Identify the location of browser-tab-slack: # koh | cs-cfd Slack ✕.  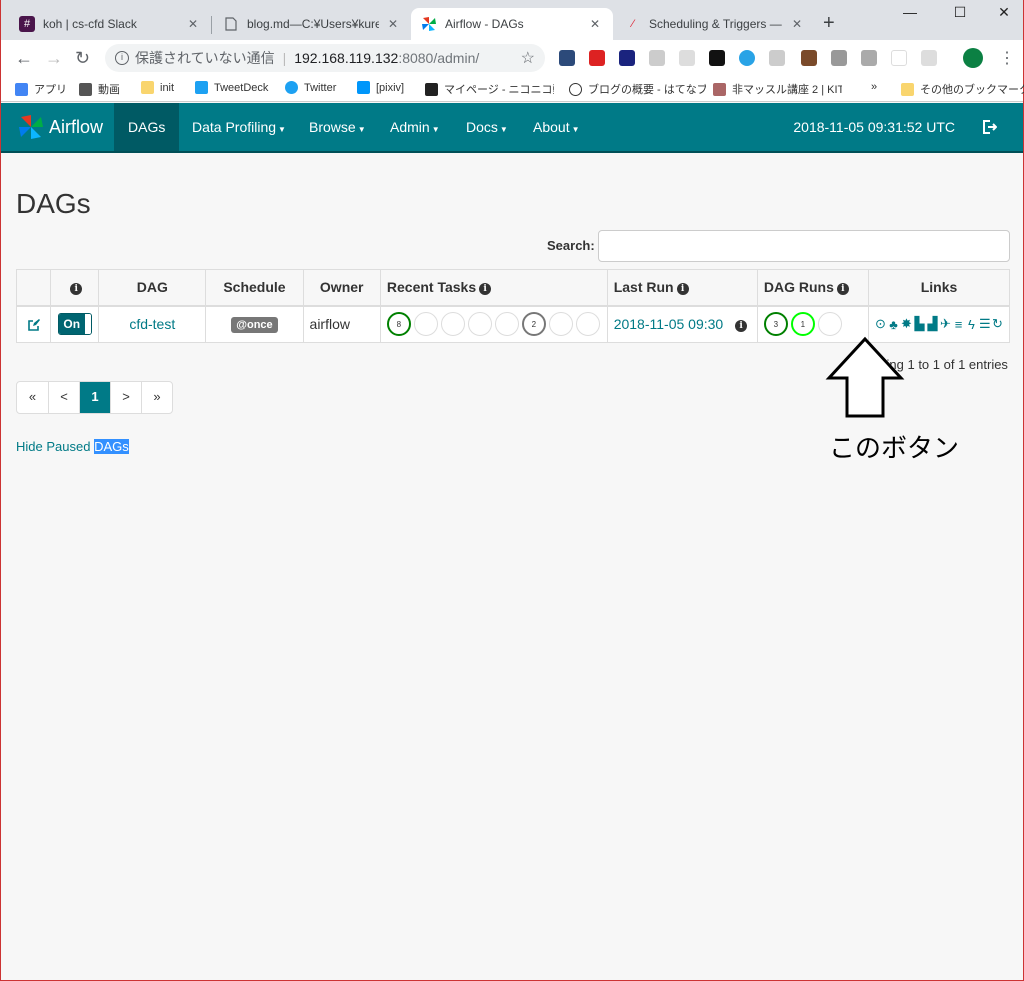
(110, 24).